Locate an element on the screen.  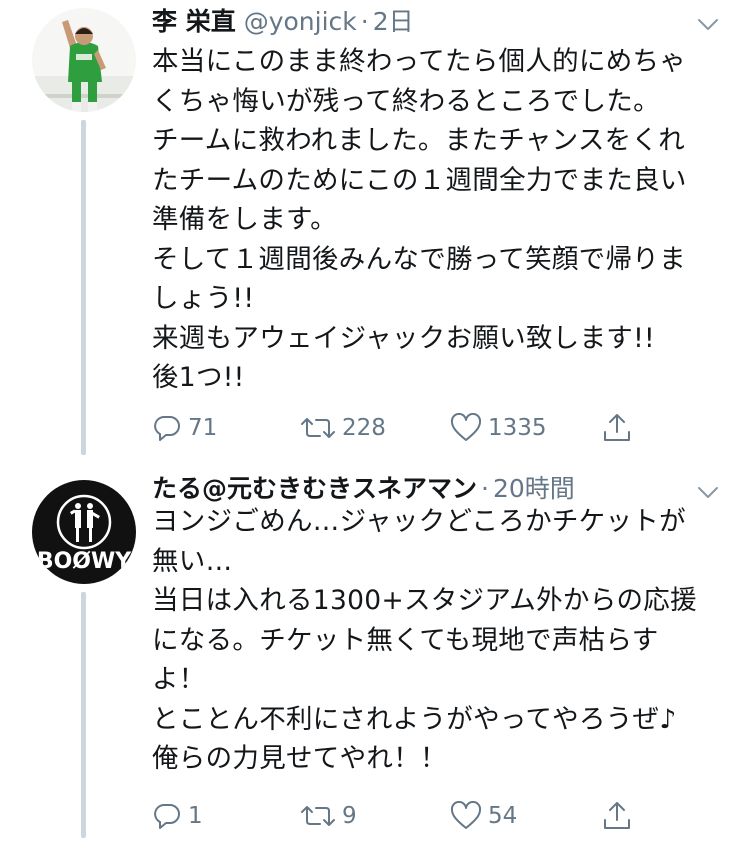
tweet-text-line: 準備をします。 is located at coordinates (244, 219).